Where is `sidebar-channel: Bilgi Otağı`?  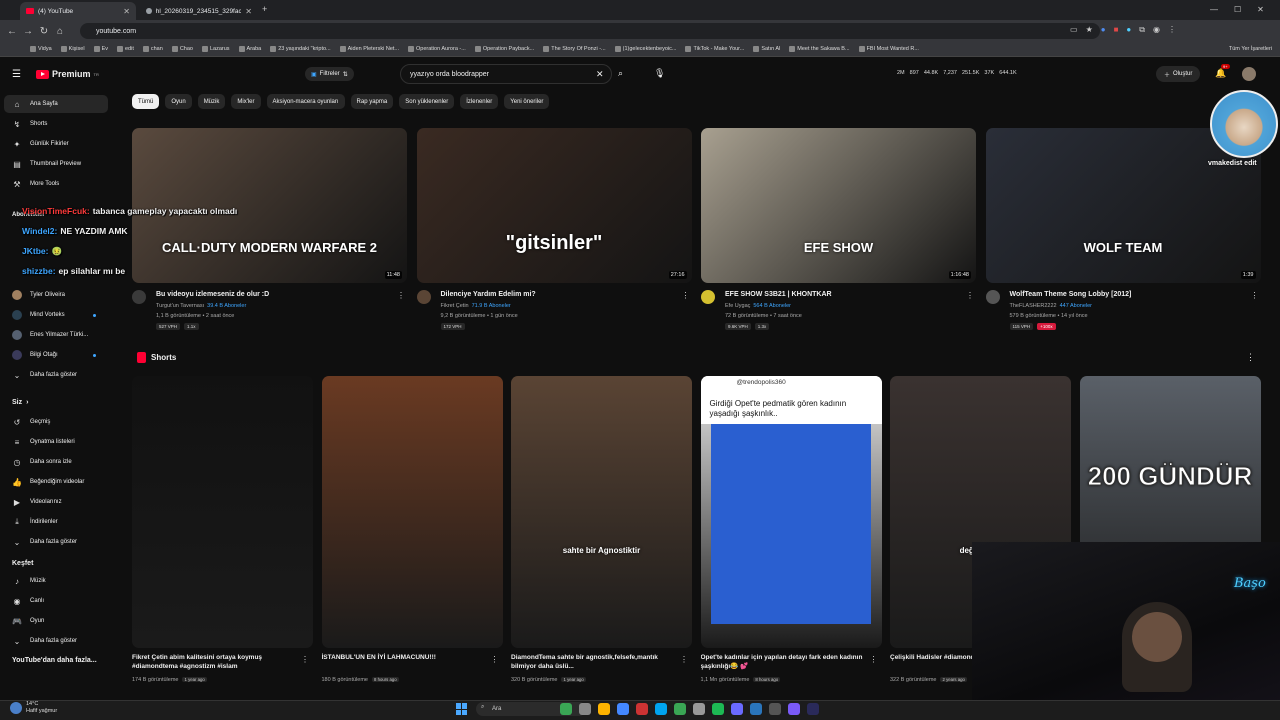 sidebar-channel: Bilgi Otağı is located at coordinates (56, 355).